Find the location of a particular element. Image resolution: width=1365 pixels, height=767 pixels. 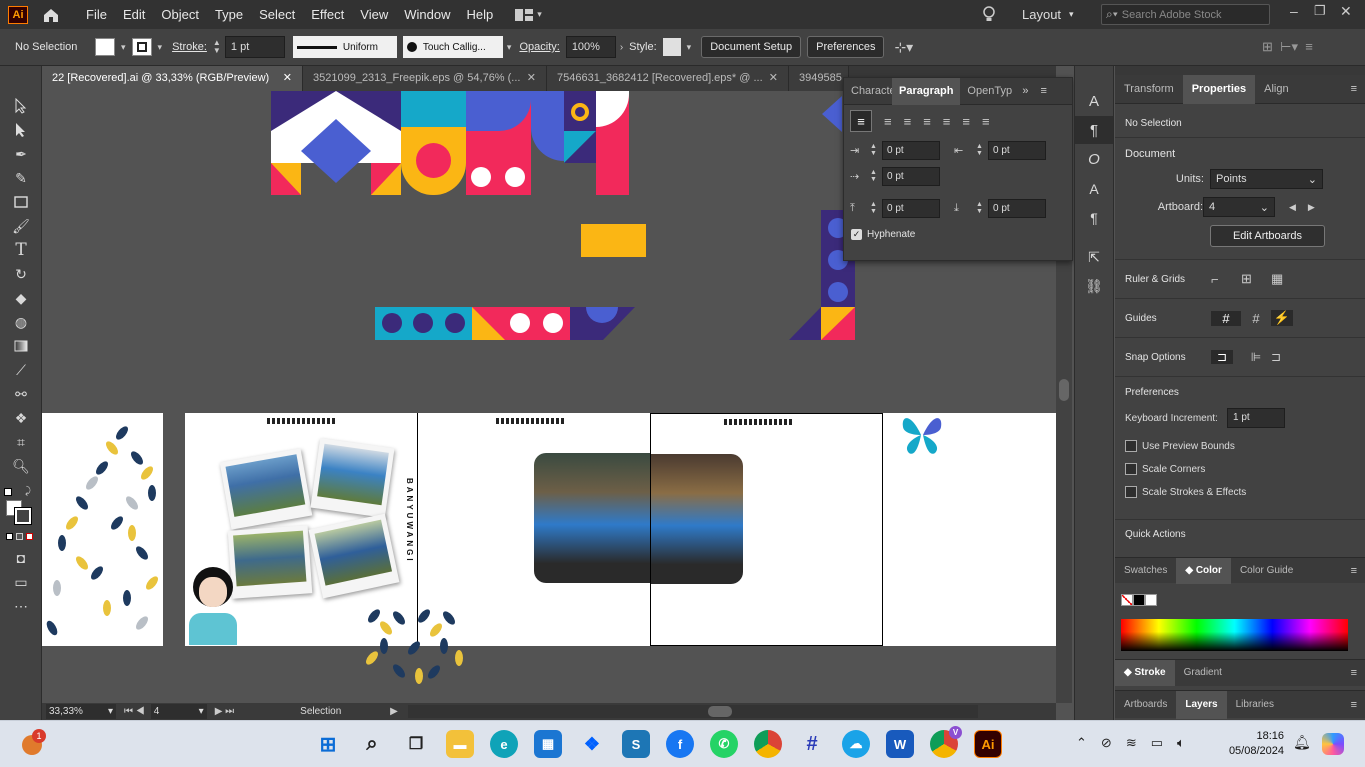

tab-doc-2: 3521099_2313_Freepik.eps @ 54,76% (... ✕ is located at coordinates (425, 78).